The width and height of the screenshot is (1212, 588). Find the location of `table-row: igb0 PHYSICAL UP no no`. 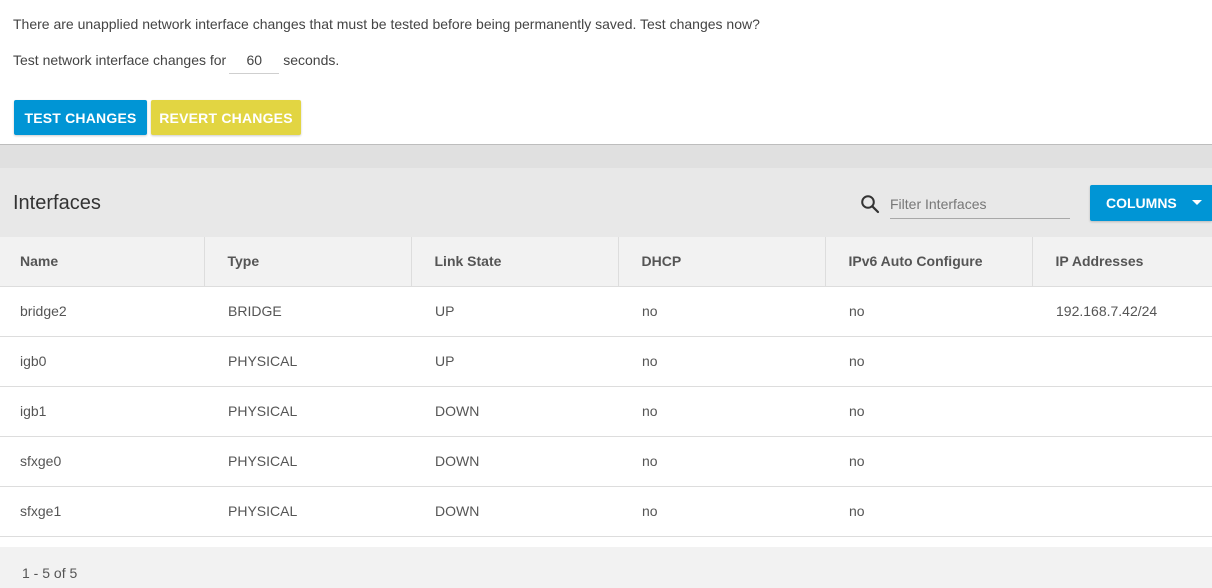

table-row: igb0 PHYSICAL UP no no is located at coordinates (606, 361).